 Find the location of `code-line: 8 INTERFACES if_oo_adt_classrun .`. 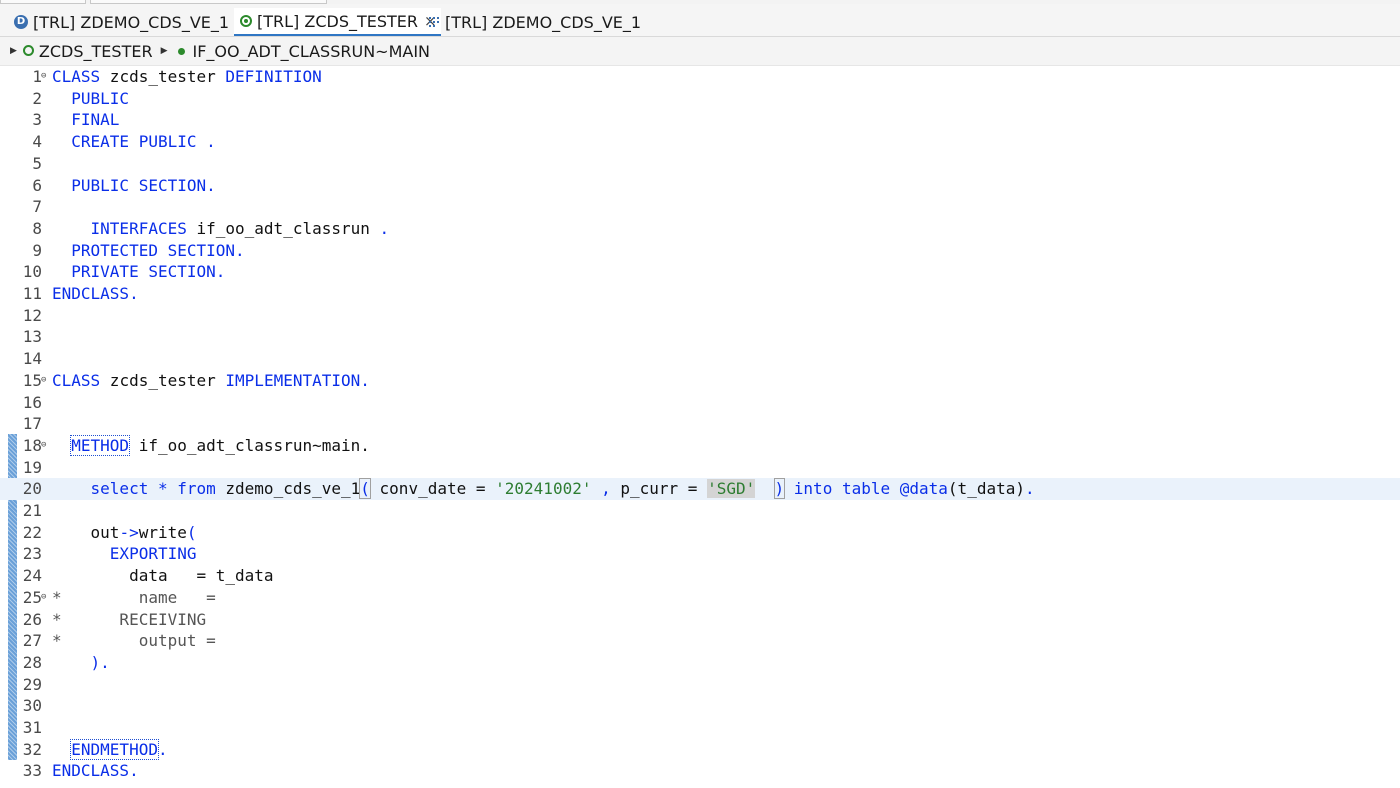

code-line: 8 INTERFACES if_oo_adt_classrun . is located at coordinates (700, 229).